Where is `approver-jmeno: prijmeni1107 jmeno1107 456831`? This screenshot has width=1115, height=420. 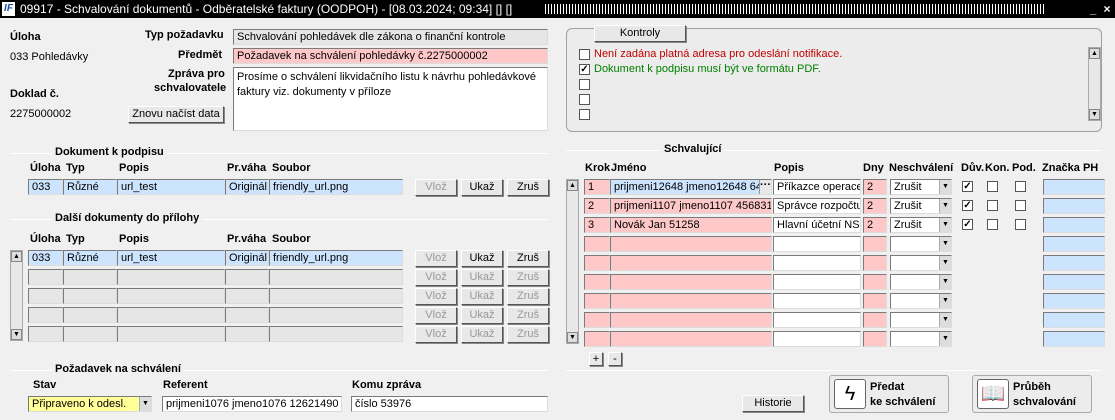 approver-jmeno: prijmeni1107 jmeno1107 456831 is located at coordinates (691, 206).